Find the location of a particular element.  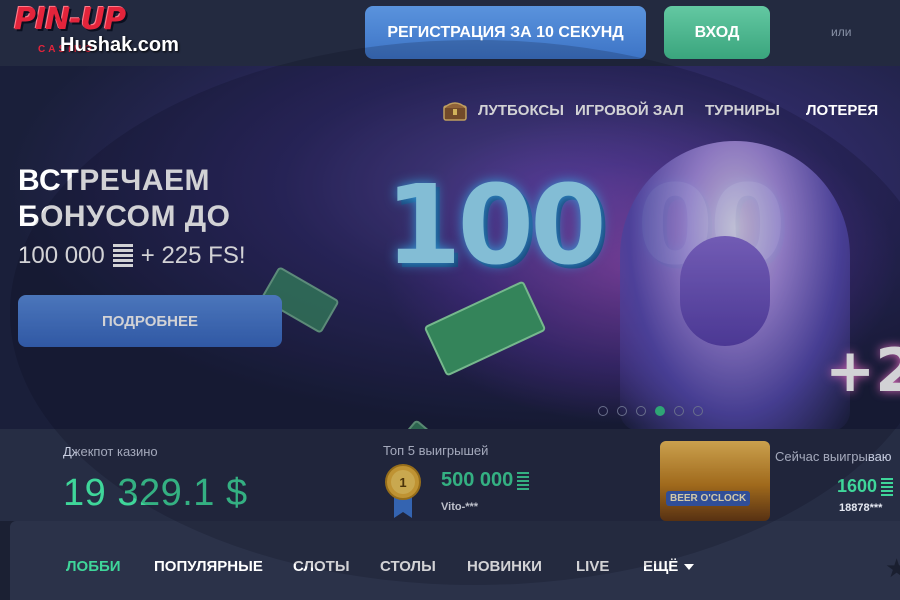

category-new: НОВИНКИ is located at coordinates (504, 566).